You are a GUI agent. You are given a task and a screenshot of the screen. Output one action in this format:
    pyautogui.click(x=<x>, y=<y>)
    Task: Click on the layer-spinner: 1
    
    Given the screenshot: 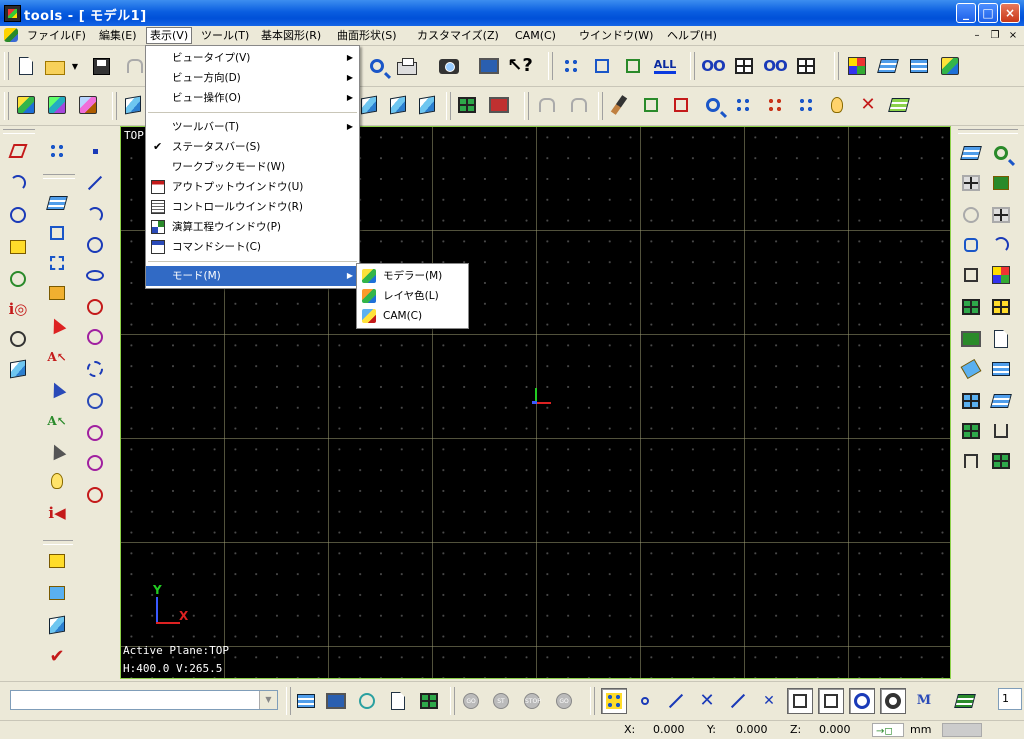 What is the action you would take?
    pyautogui.click(x=1010, y=699)
    